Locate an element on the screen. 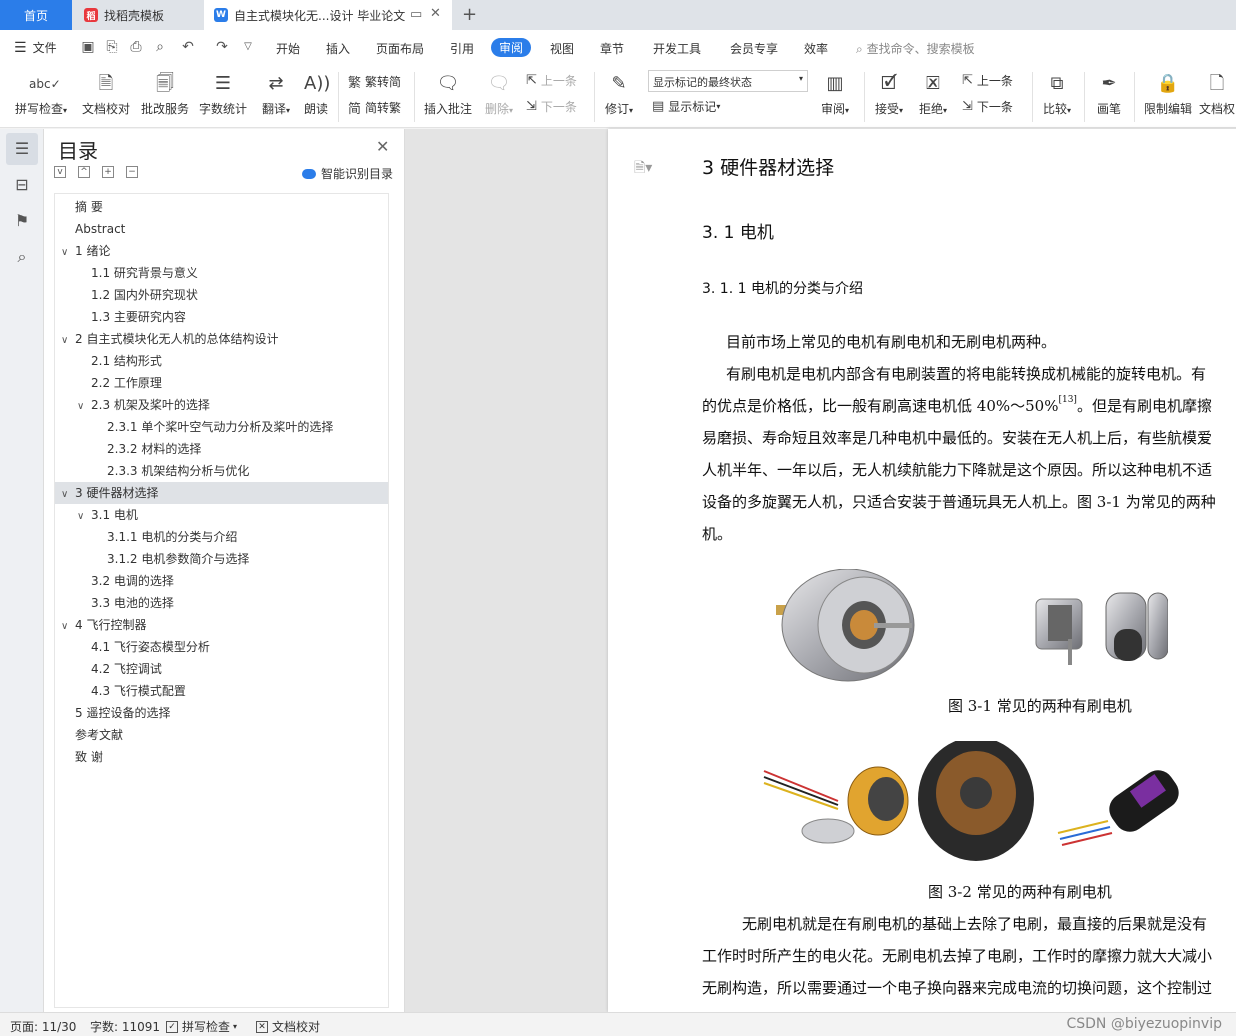 Image resolution: width=1236 pixels, height=1036 pixels. add-heading-icon: + is located at coordinates (108, 172).